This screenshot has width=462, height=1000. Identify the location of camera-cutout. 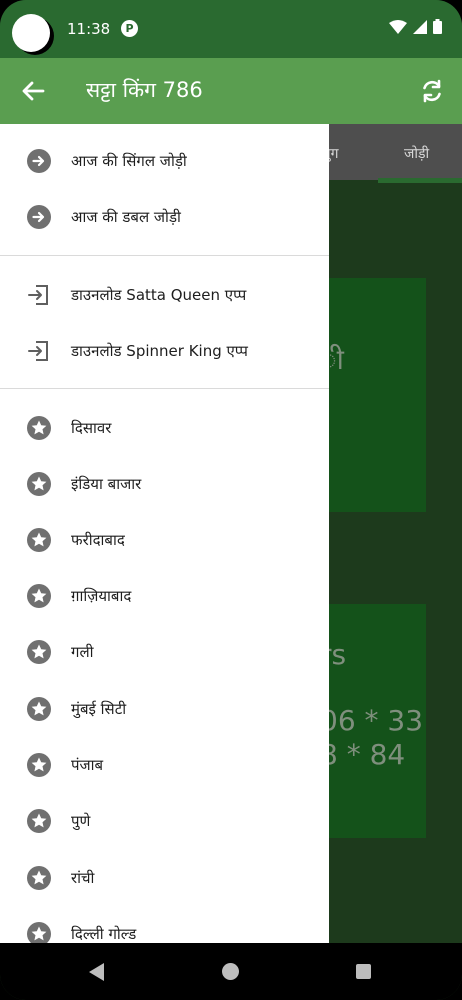
(31, 33).